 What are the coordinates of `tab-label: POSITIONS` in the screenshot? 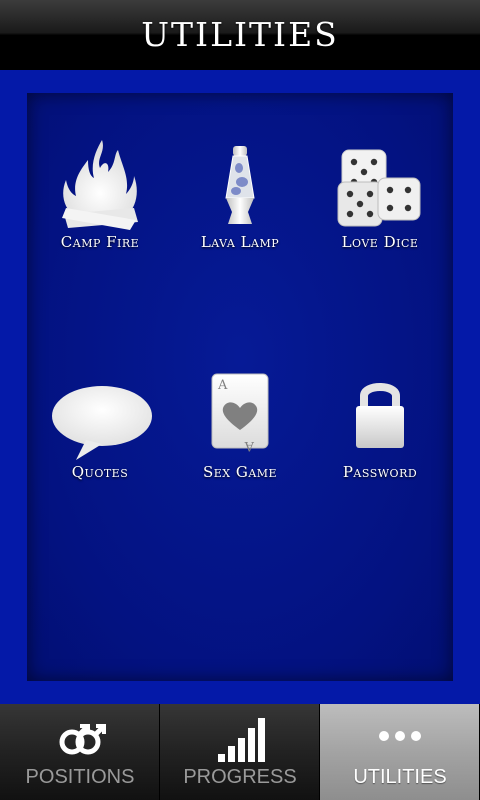 It's located at (80, 777).